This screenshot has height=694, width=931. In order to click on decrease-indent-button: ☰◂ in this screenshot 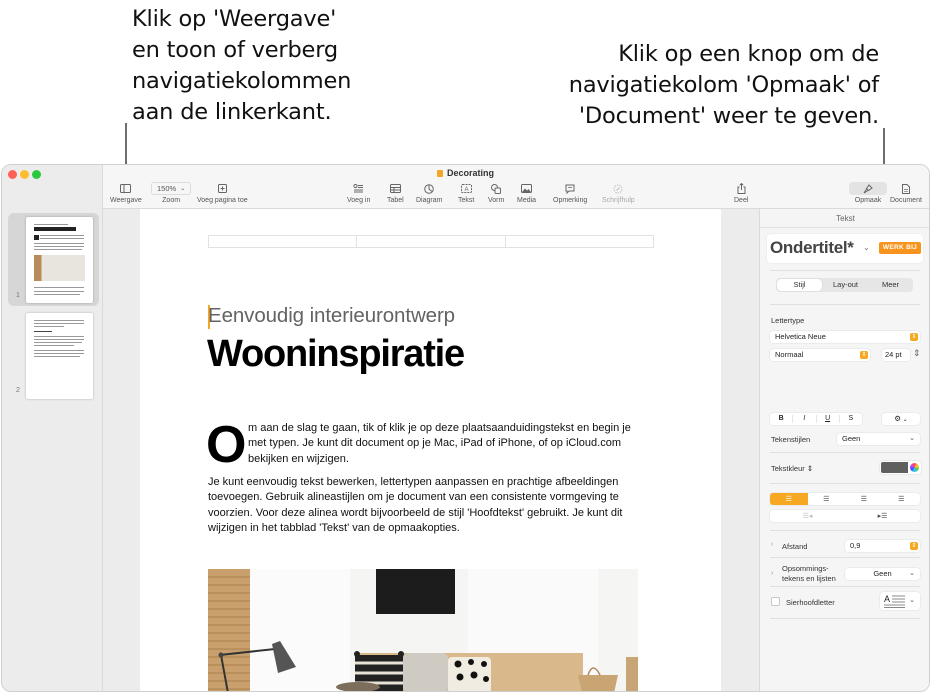, I will do `click(807, 516)`.